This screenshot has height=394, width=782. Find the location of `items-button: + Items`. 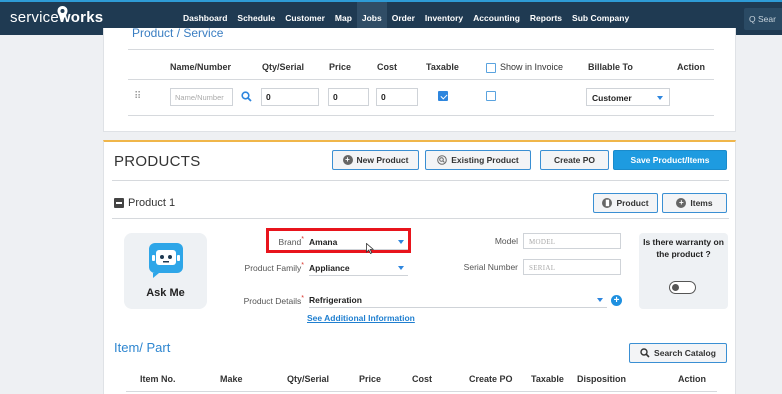

items-button: + Items is located at coordinates (694, 203).